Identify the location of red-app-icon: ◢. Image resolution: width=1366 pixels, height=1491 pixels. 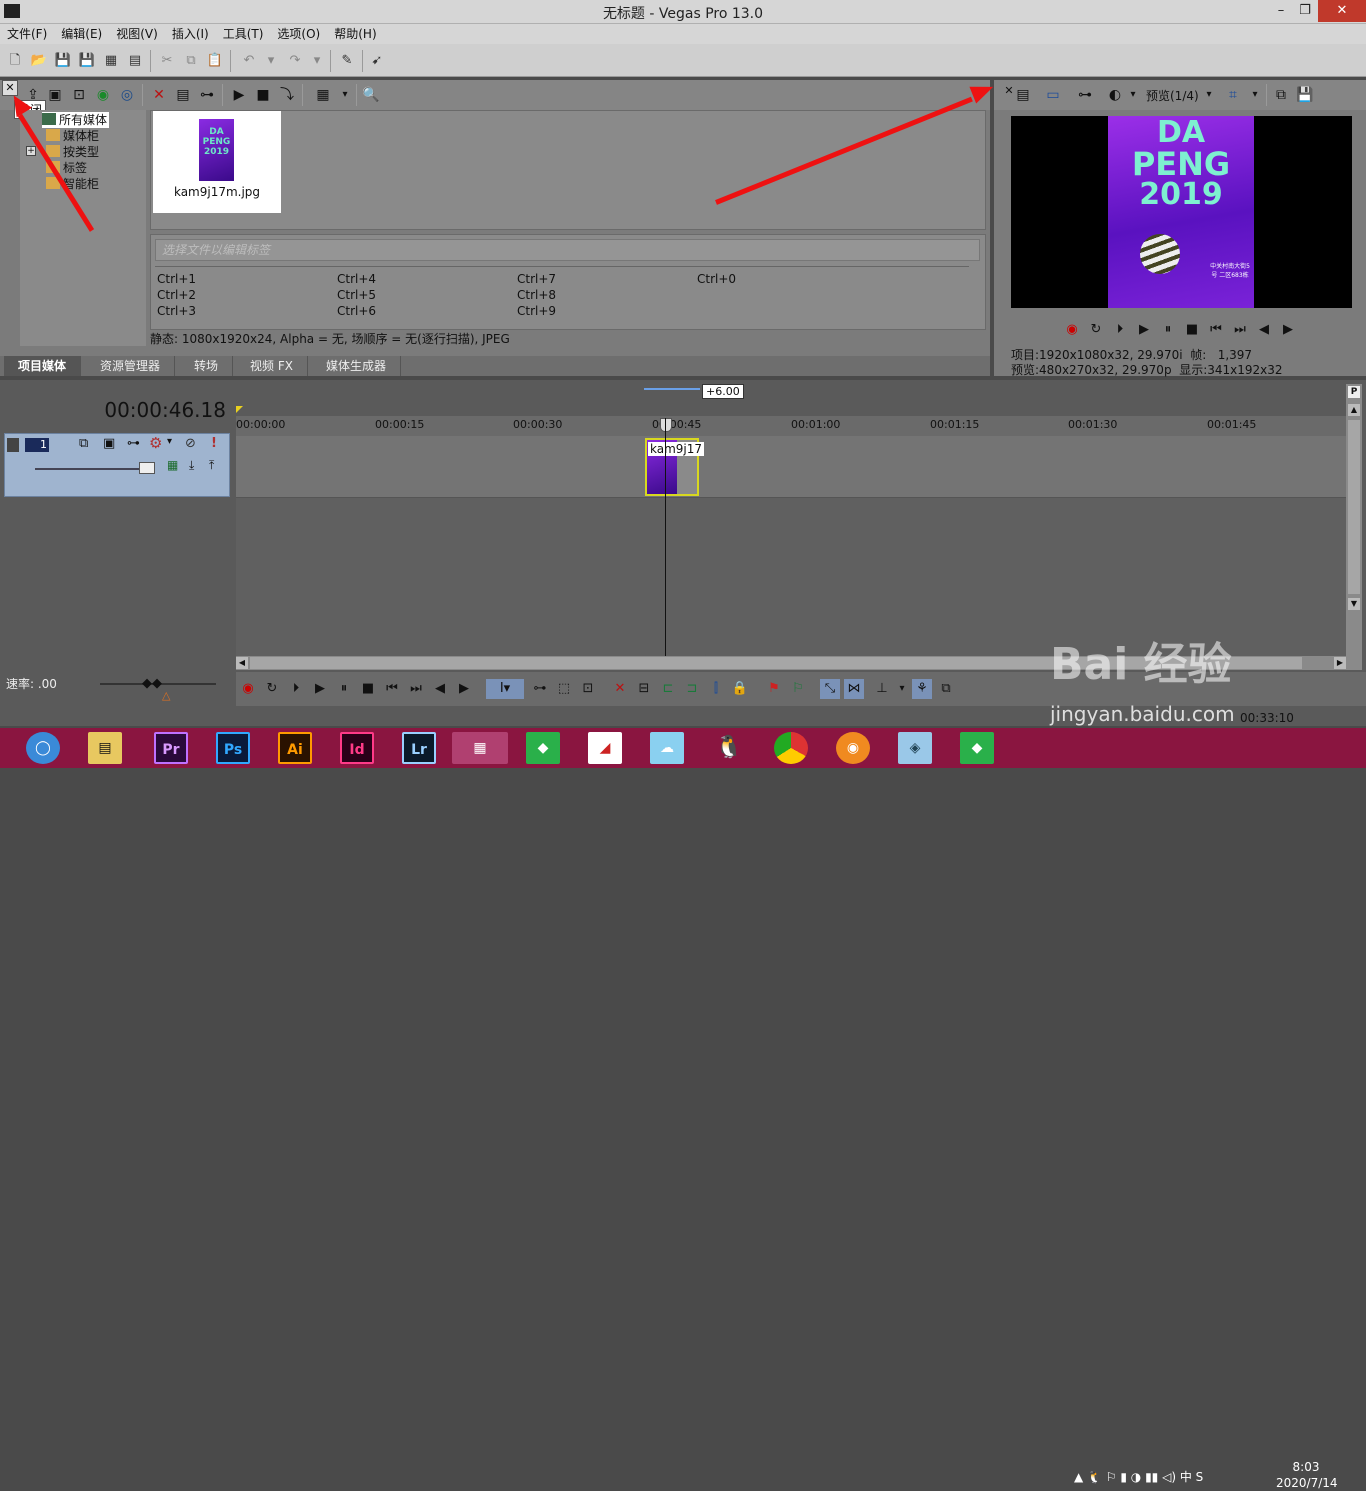
(605, 748).